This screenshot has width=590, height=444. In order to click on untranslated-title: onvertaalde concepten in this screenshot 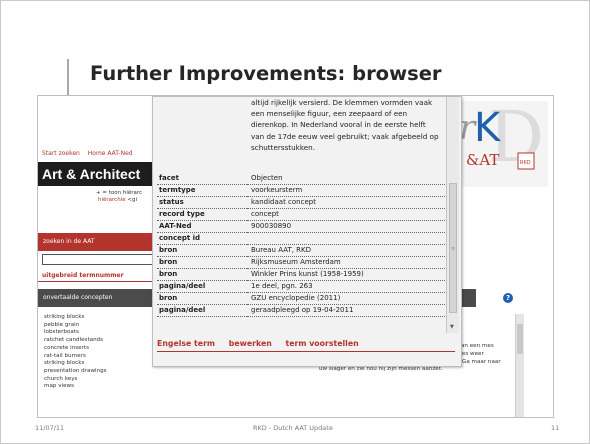, I will do `click(78, 297)`.